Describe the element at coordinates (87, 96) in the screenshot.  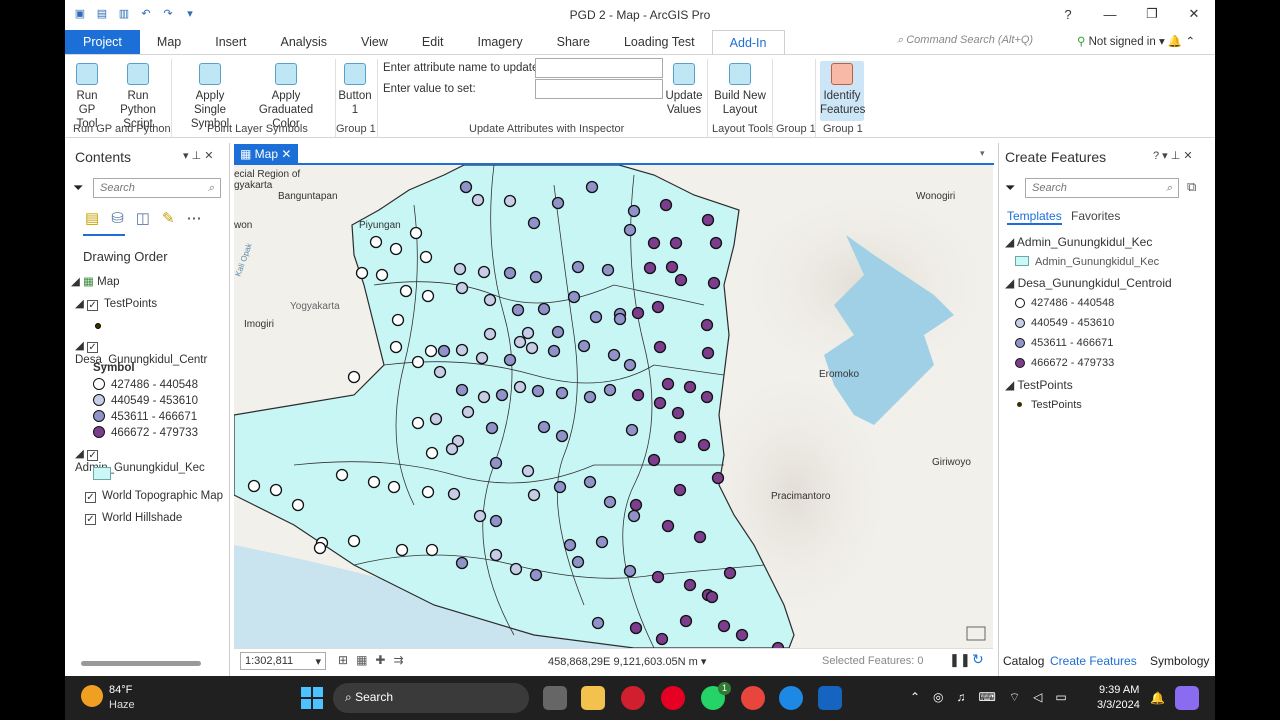
I see `run-gp-tool-button: Run GP Tool` at that location.